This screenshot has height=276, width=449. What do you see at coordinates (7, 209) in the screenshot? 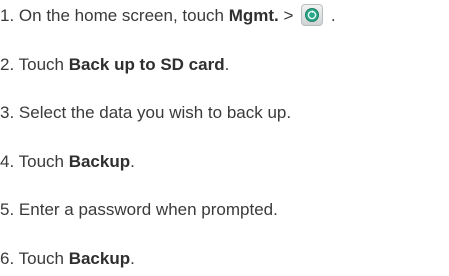
I see `step-number: 5.` at bounding box center [7, 209].